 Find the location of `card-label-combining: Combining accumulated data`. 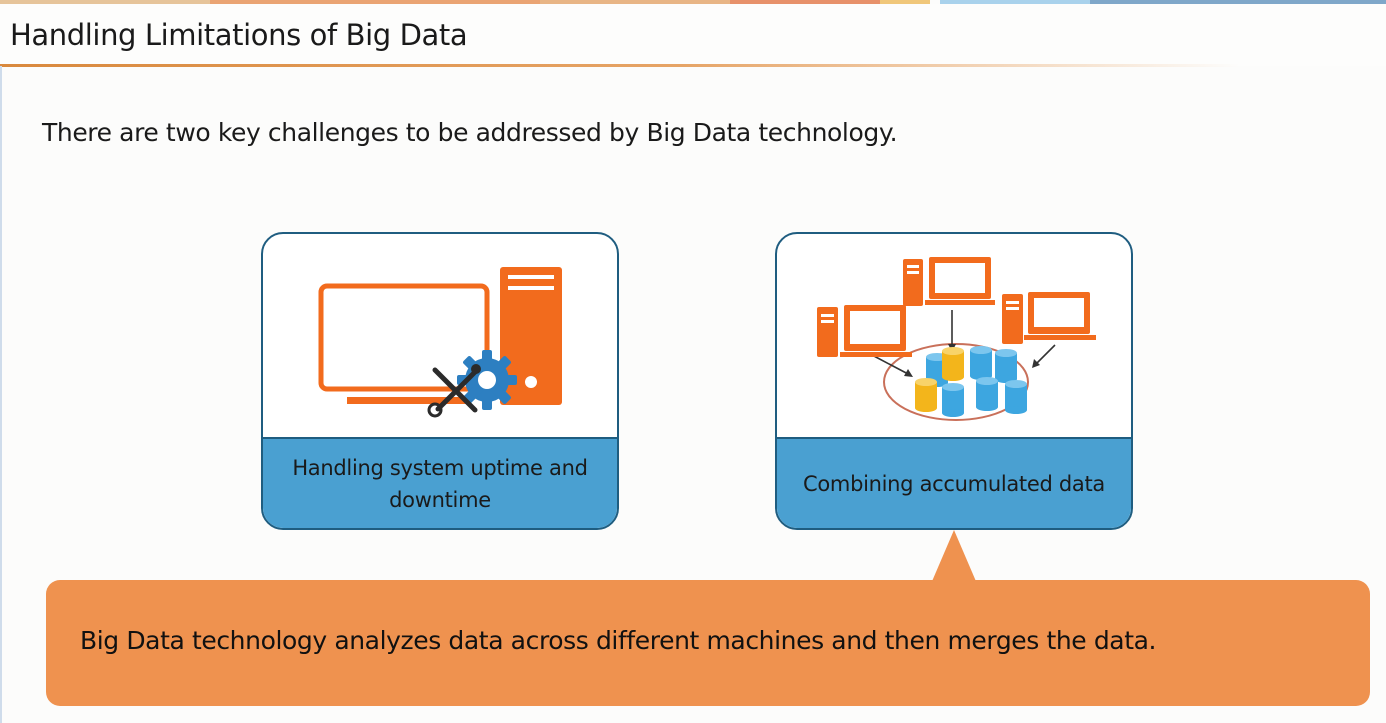

card-label-combining: Combining accumulated data is located at coordinates (954, 482).